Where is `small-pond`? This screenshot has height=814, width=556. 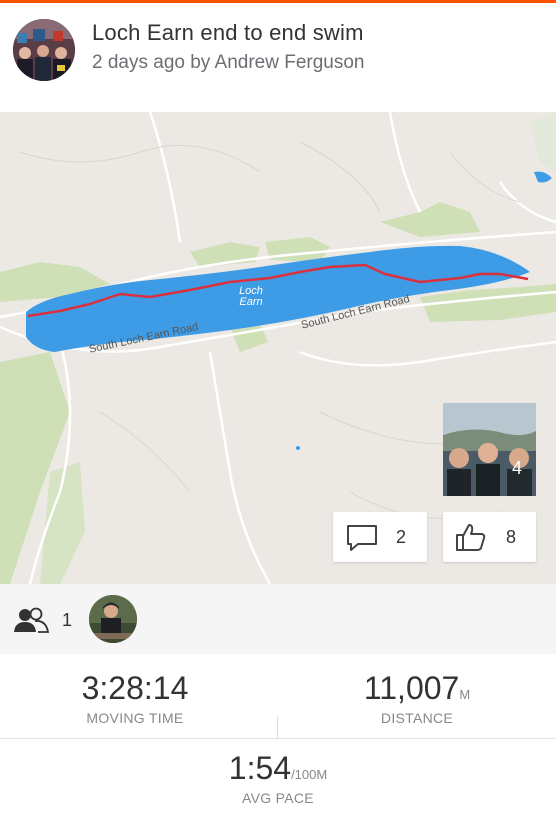 small-pond is located at coordinates (298, 448).